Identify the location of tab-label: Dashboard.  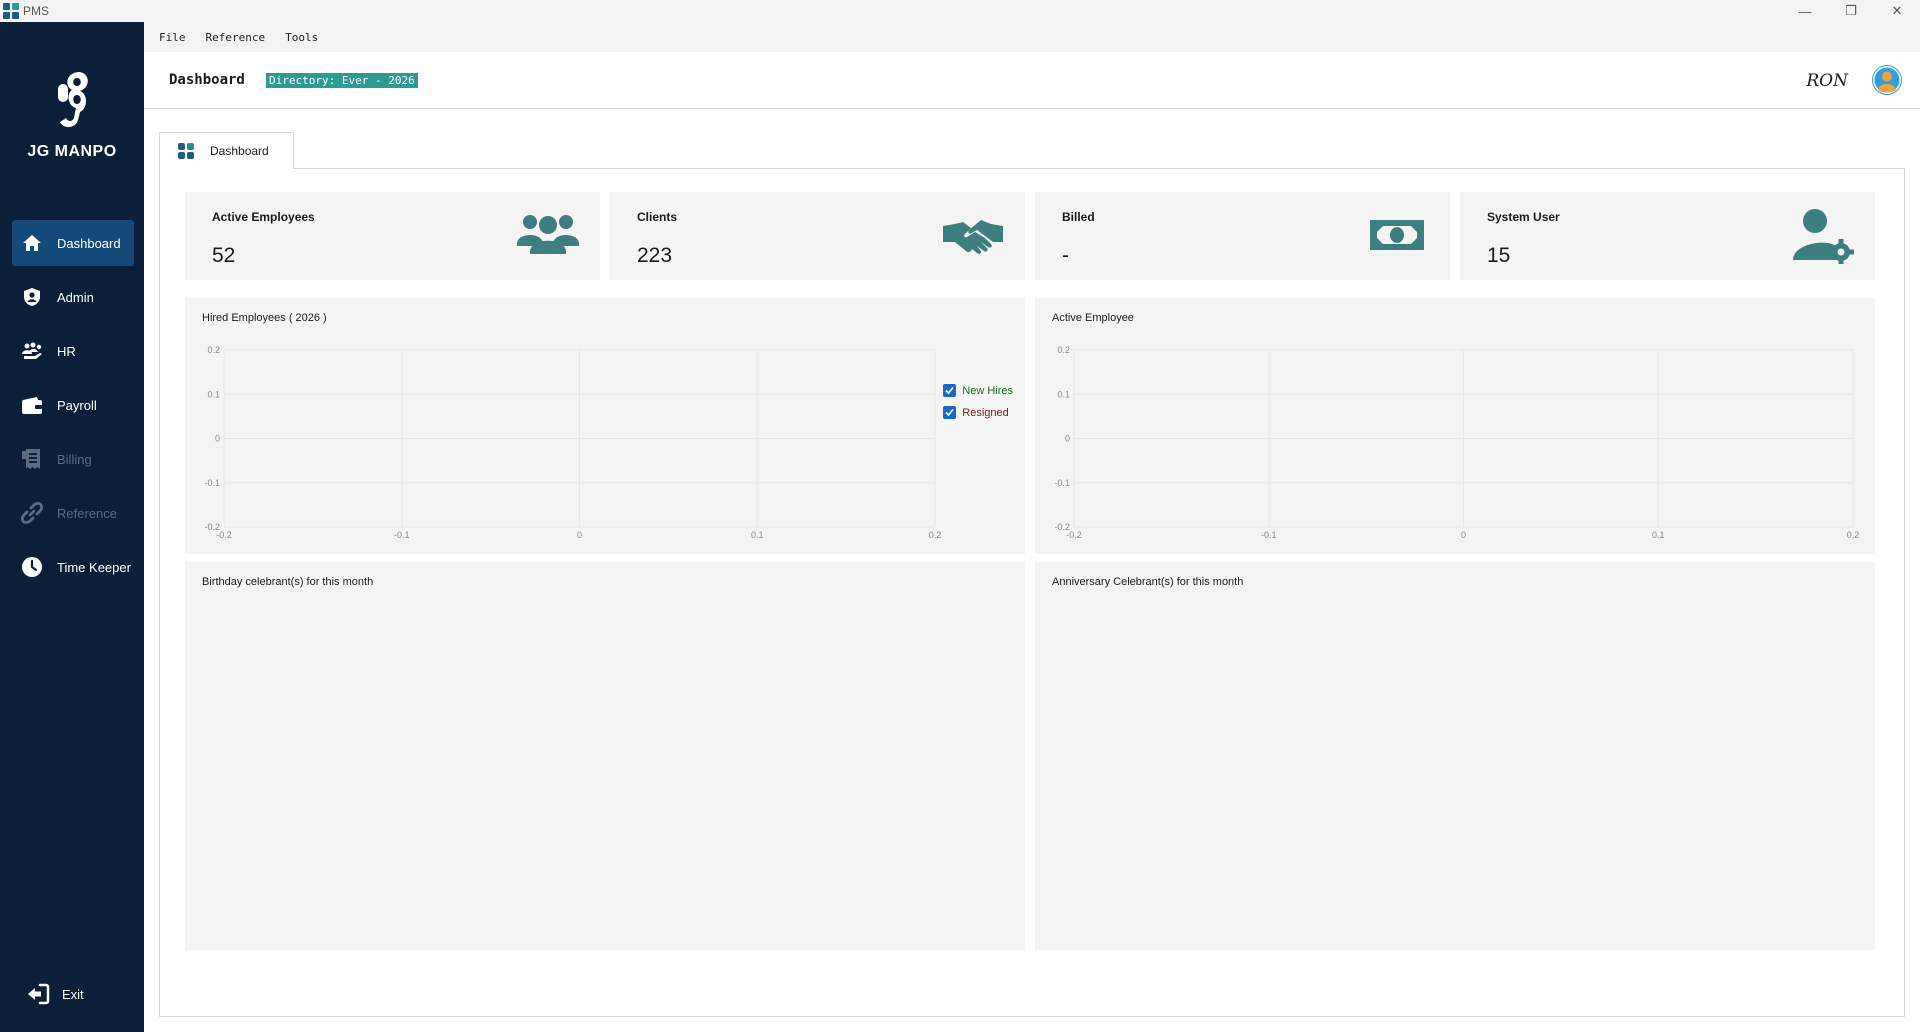
(239, 151).